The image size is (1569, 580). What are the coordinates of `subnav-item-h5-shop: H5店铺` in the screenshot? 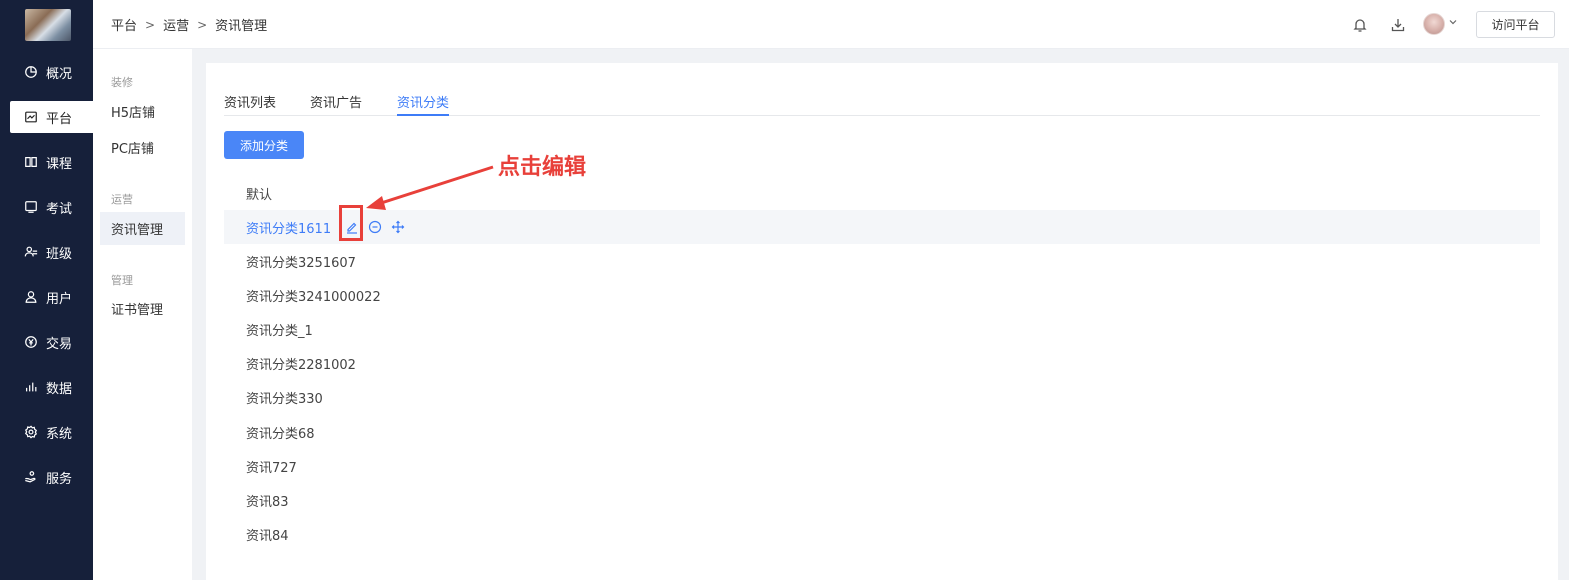 It's located at (142, 111).